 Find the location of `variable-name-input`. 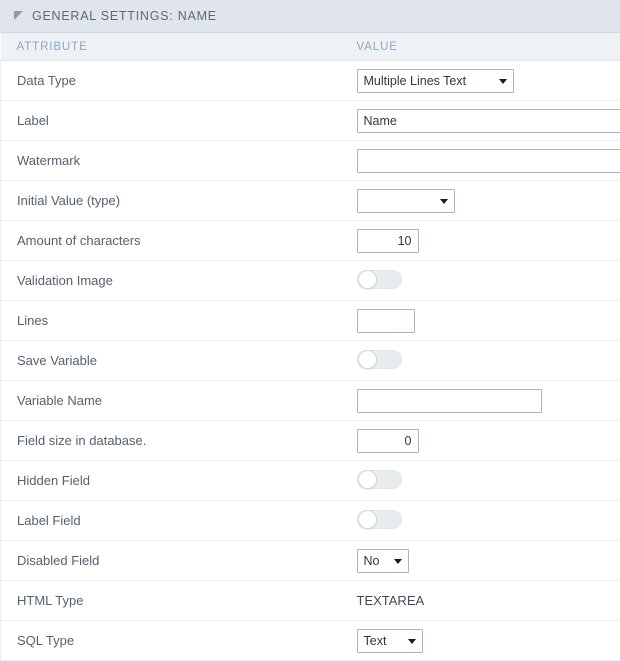

variable-name-input is located at coordinates (449, 401).